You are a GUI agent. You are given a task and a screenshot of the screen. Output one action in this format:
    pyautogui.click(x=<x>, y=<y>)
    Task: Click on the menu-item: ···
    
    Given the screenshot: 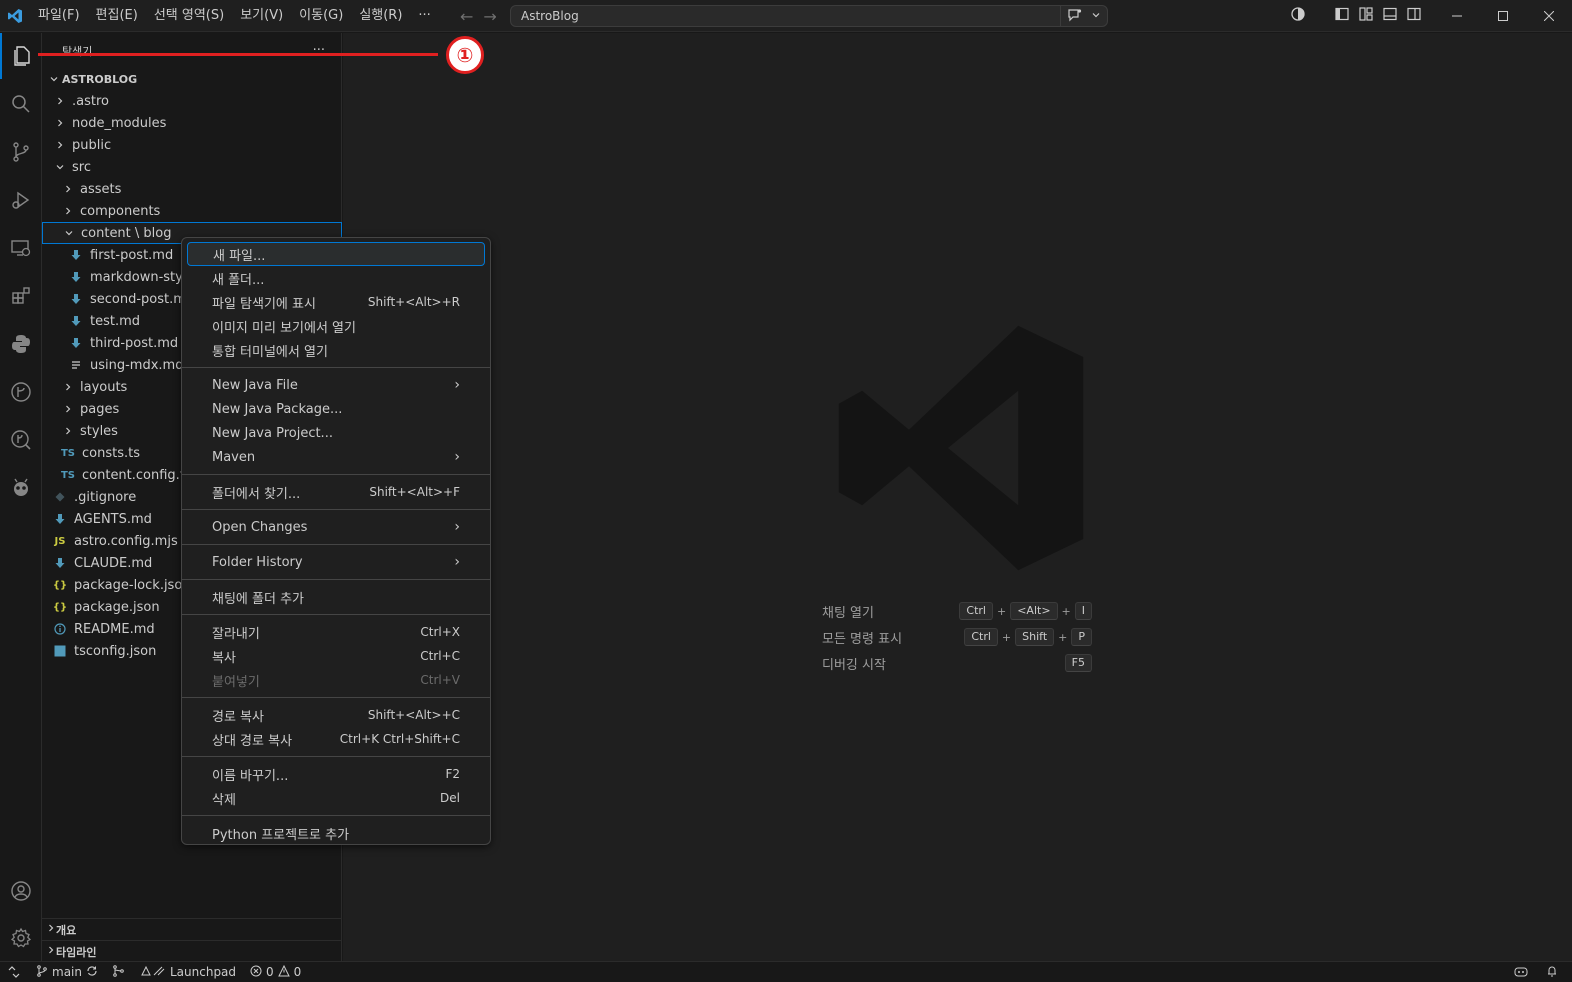 What is the action you would take?
    pyautogui.click(x=424, y=16)
    